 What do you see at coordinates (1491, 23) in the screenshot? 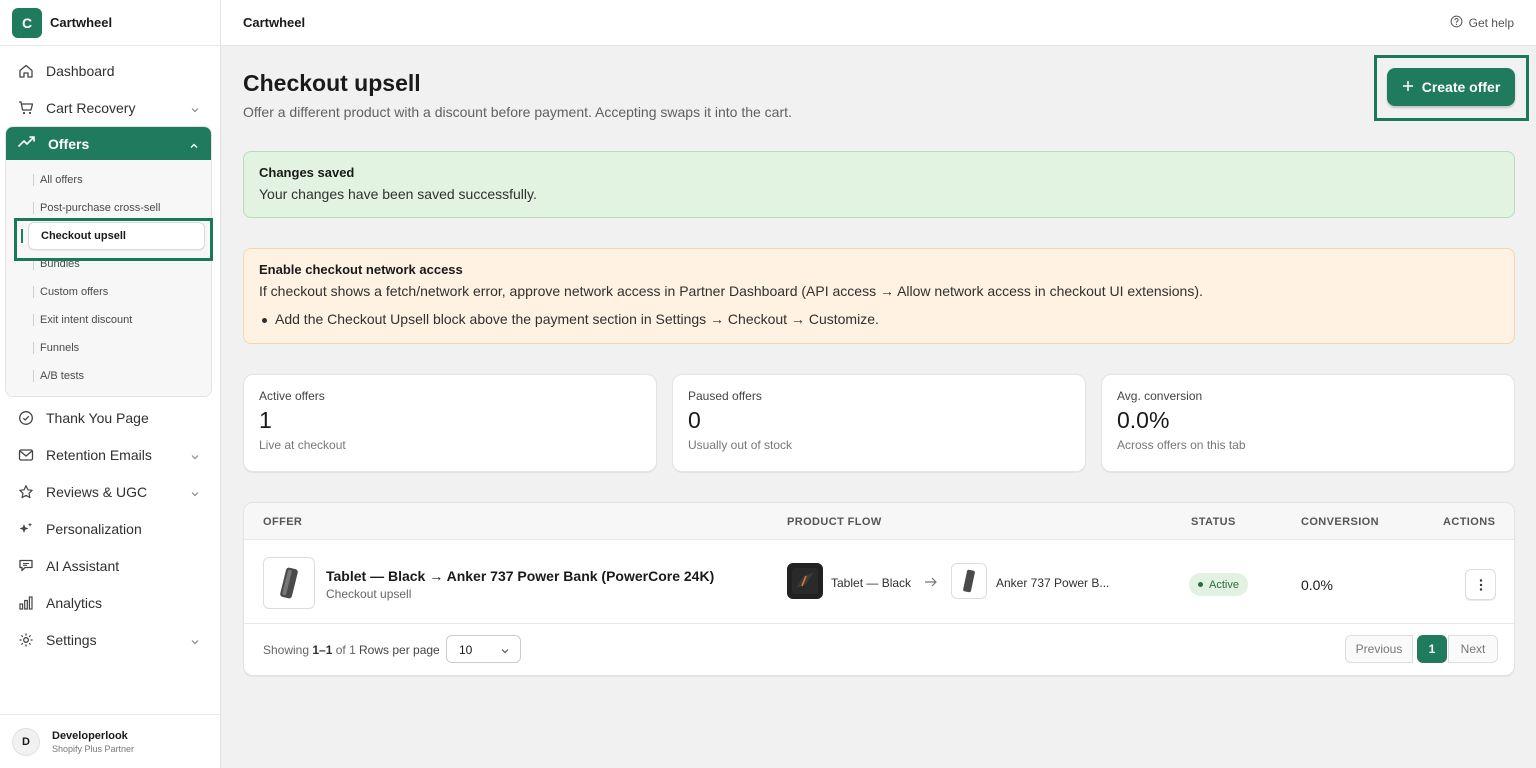
I see `get-help-label: Get help` at bounding box center [1491, 23].